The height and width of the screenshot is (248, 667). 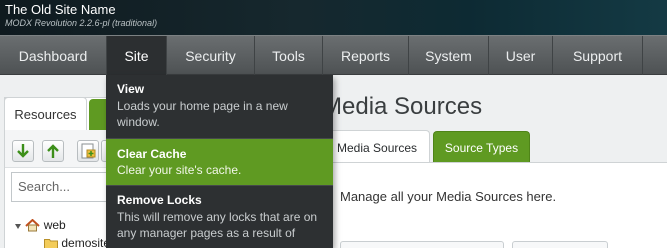 I want to click on menu-item-title: View, so click(x=131, y=89).